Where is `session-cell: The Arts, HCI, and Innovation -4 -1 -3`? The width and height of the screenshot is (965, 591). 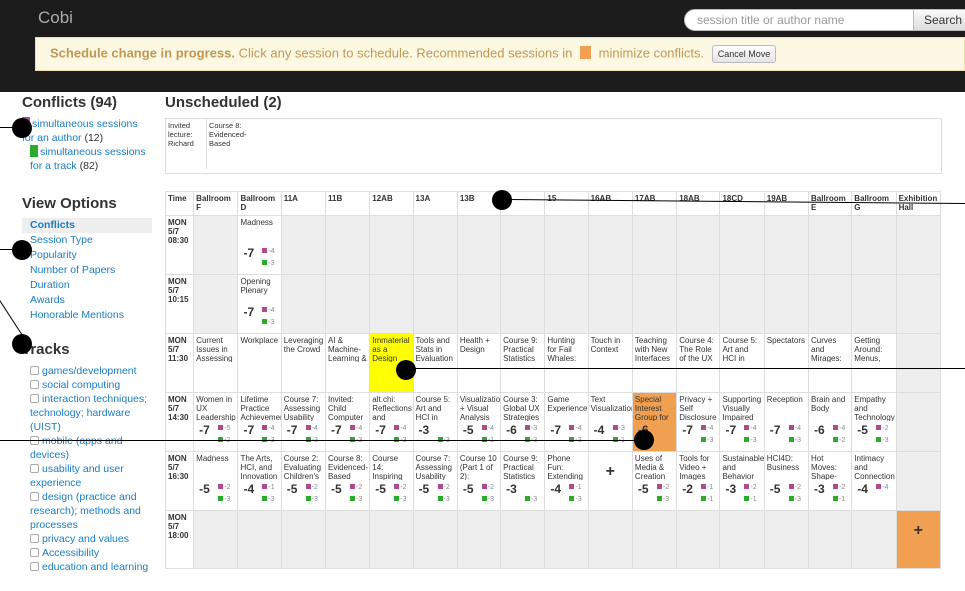 session-cell: The Arts, HCI, and Innovation -4 -1 -3 is located at coordinates (259, 481).